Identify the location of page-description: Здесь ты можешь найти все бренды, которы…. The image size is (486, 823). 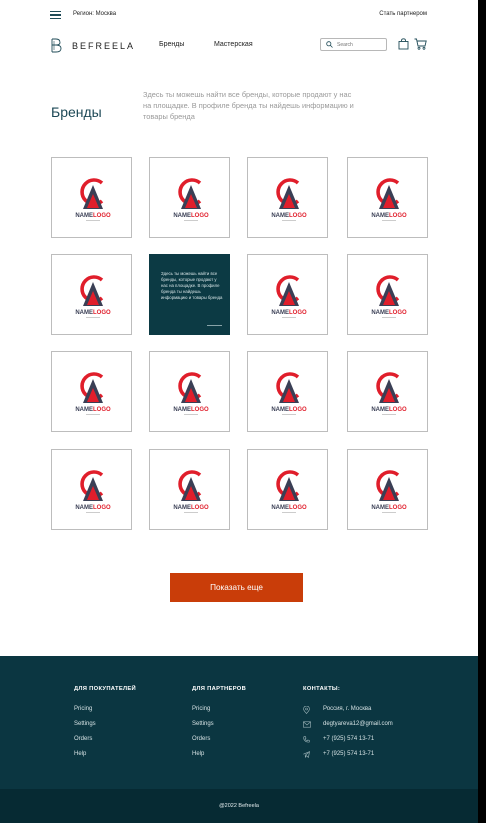
(248, 105).